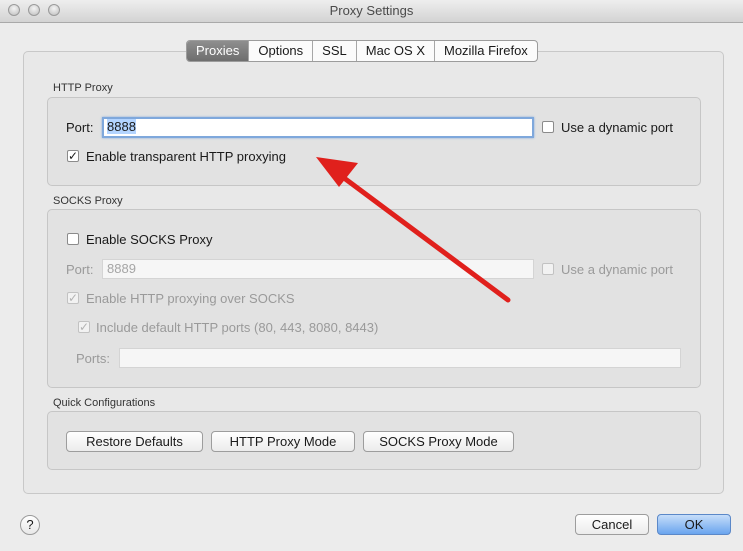 This screenshot has width=743, height=551. Describe the element at coordinates (318, 269) in the screenshot. I see `socks-port-input: 8889` at that location.